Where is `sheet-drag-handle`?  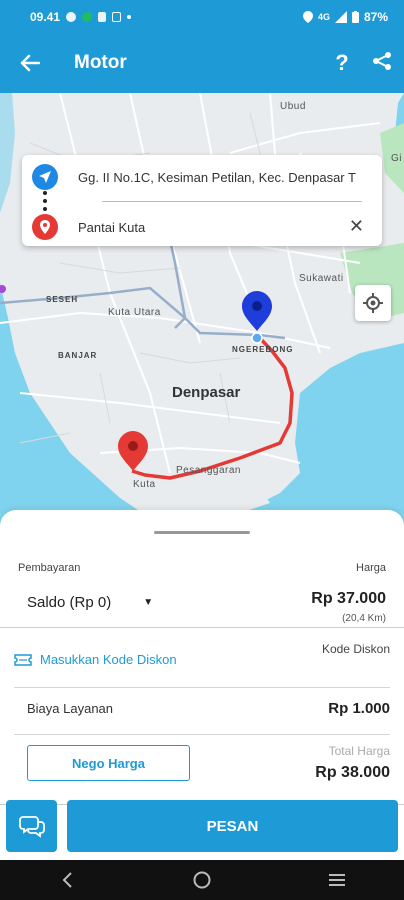 sheet-drag-handle is located at coordinates (202, 532).